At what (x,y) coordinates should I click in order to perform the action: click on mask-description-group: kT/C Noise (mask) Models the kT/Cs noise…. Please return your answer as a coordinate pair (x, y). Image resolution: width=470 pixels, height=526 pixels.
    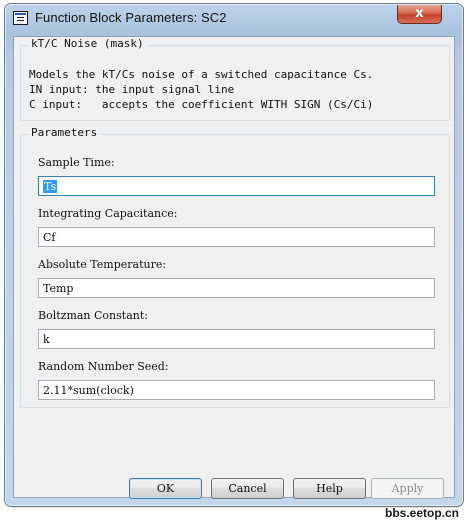
    Looking at the image, I should click on (235, 79).